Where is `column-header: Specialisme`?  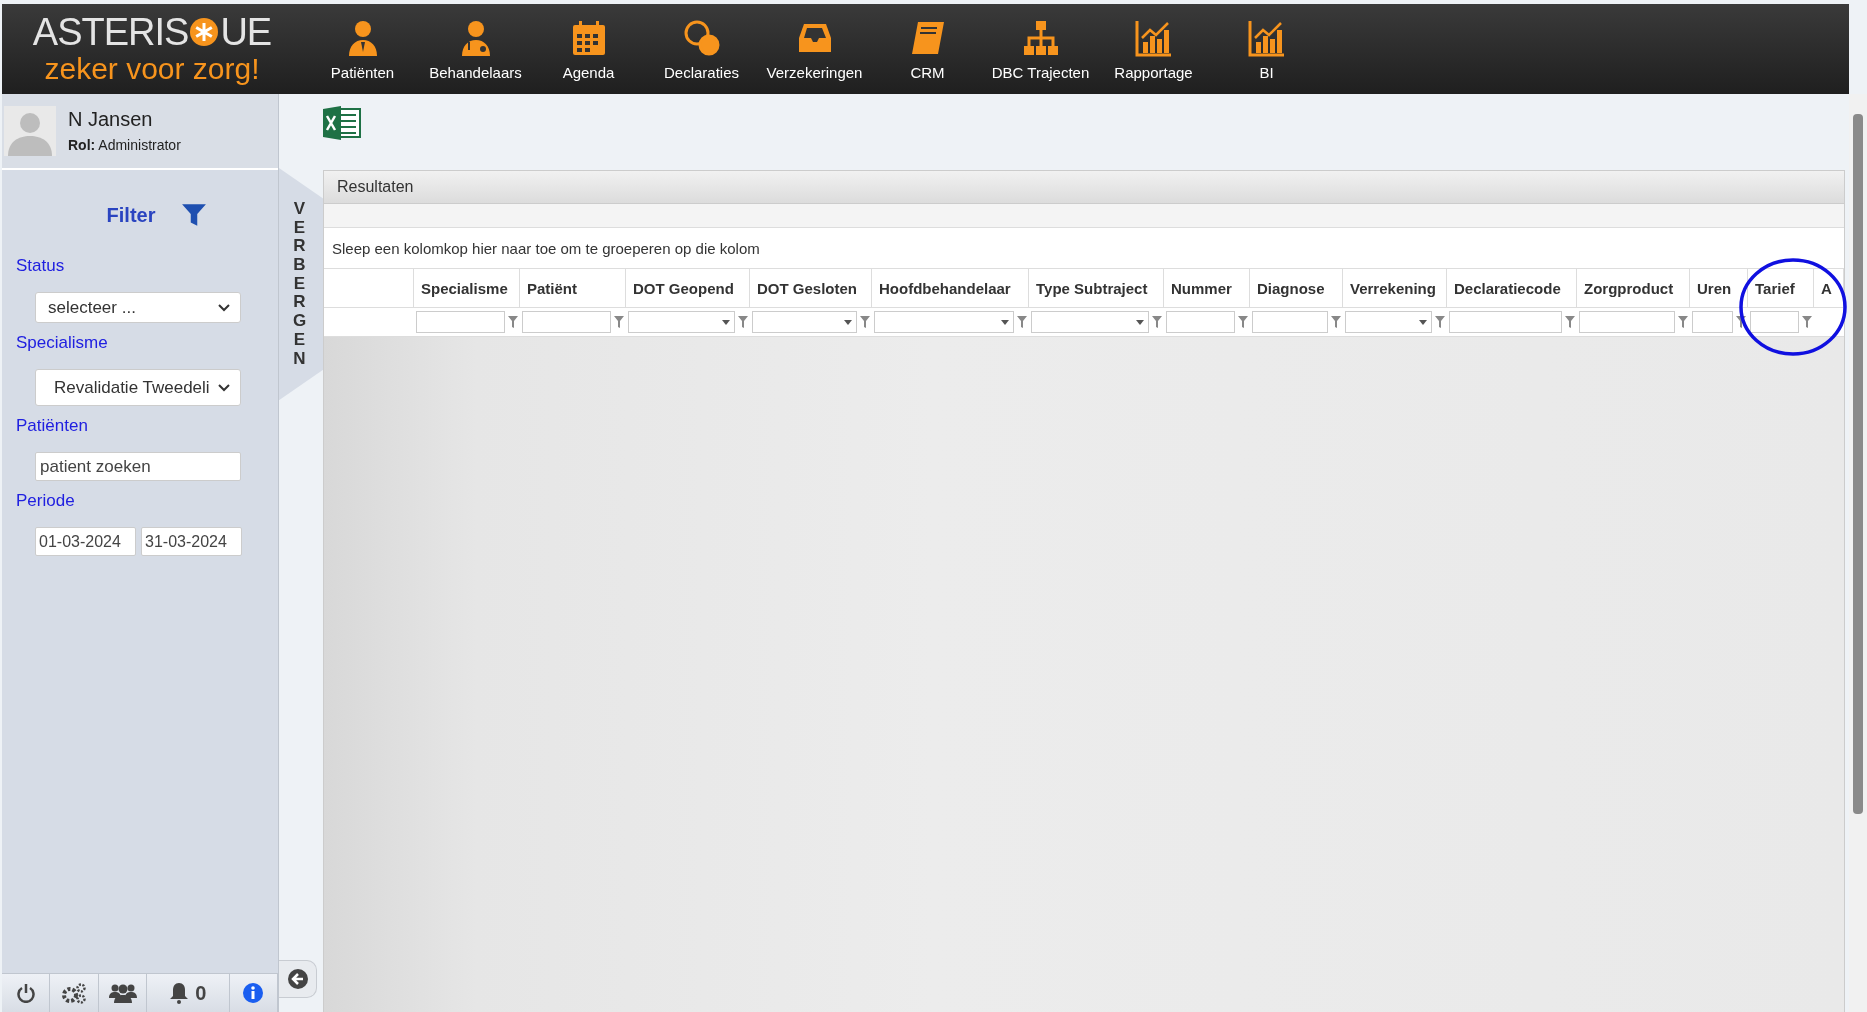
column-header: Specialisme is located at coordinates (467, 288).